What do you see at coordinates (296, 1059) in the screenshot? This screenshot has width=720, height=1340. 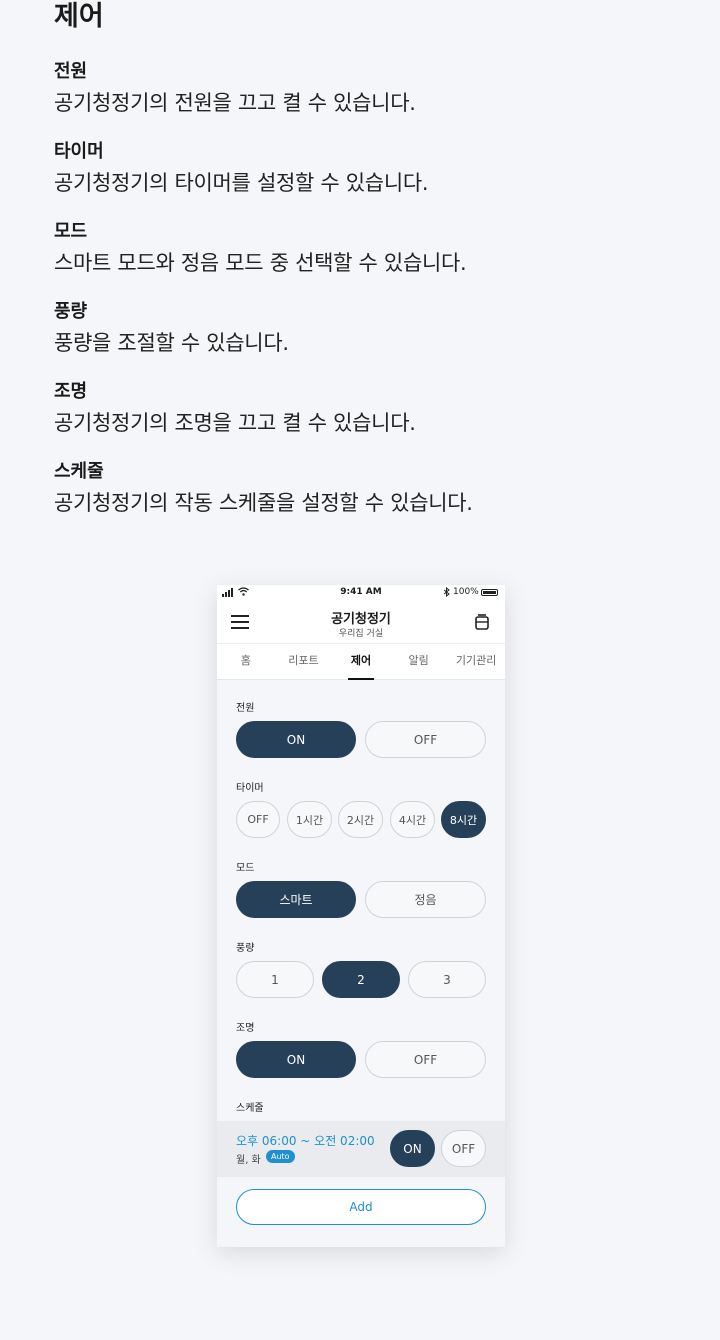 I see `light-on-button: ON` at bounding box center [296, 1059].